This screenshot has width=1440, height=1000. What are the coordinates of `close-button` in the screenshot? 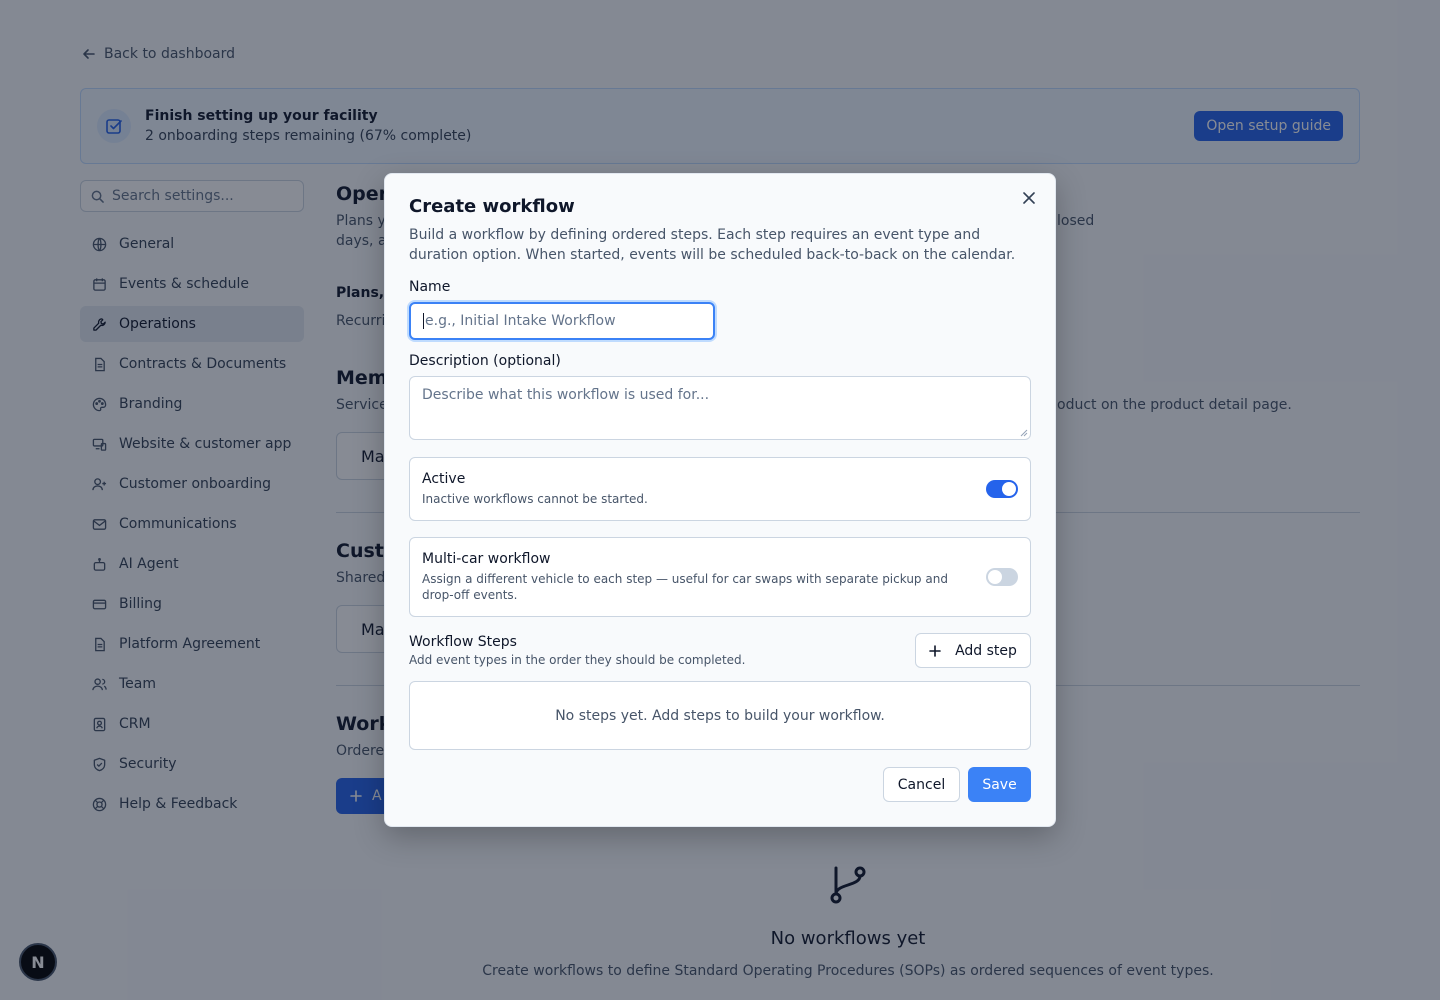 It's located at (1029, 198).